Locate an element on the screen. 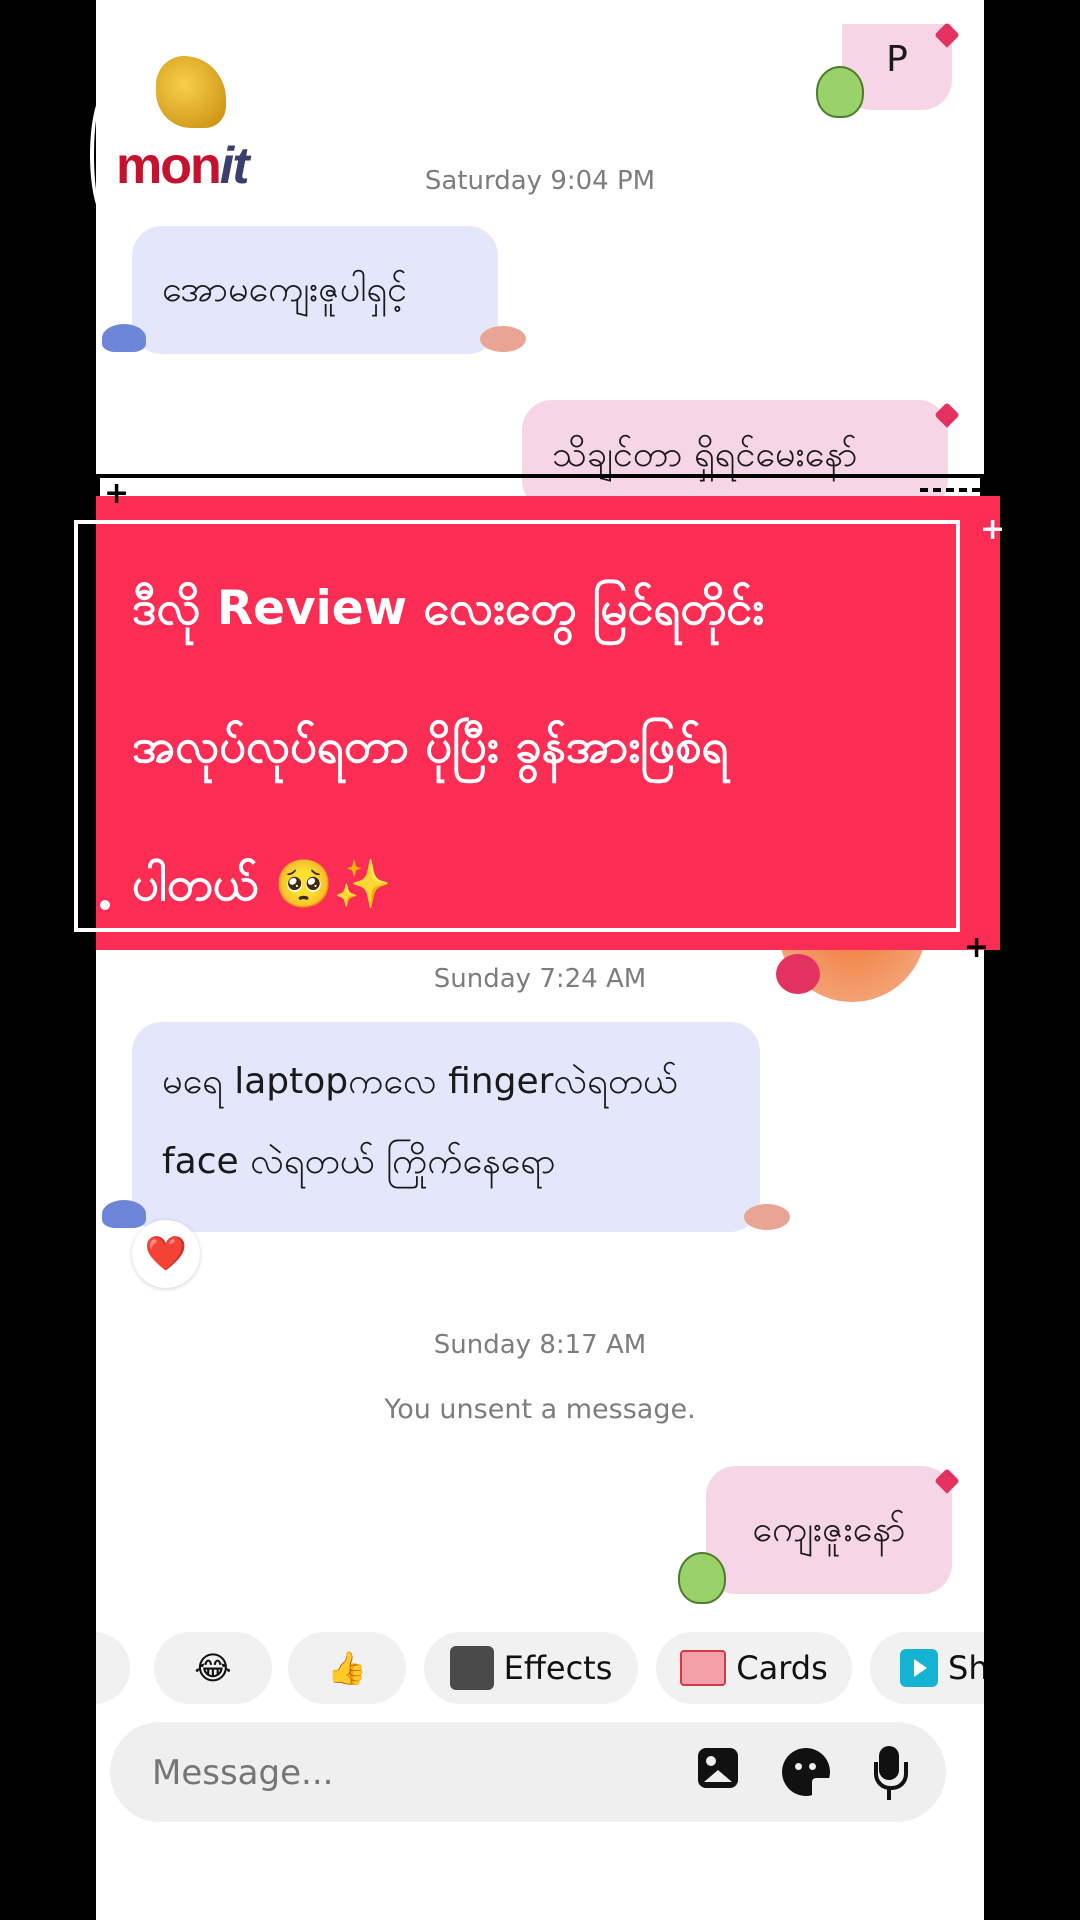  message-text-line: မရေ laptopကလေ fingerလဲရတယ် is located at coordinates (420, 1081).